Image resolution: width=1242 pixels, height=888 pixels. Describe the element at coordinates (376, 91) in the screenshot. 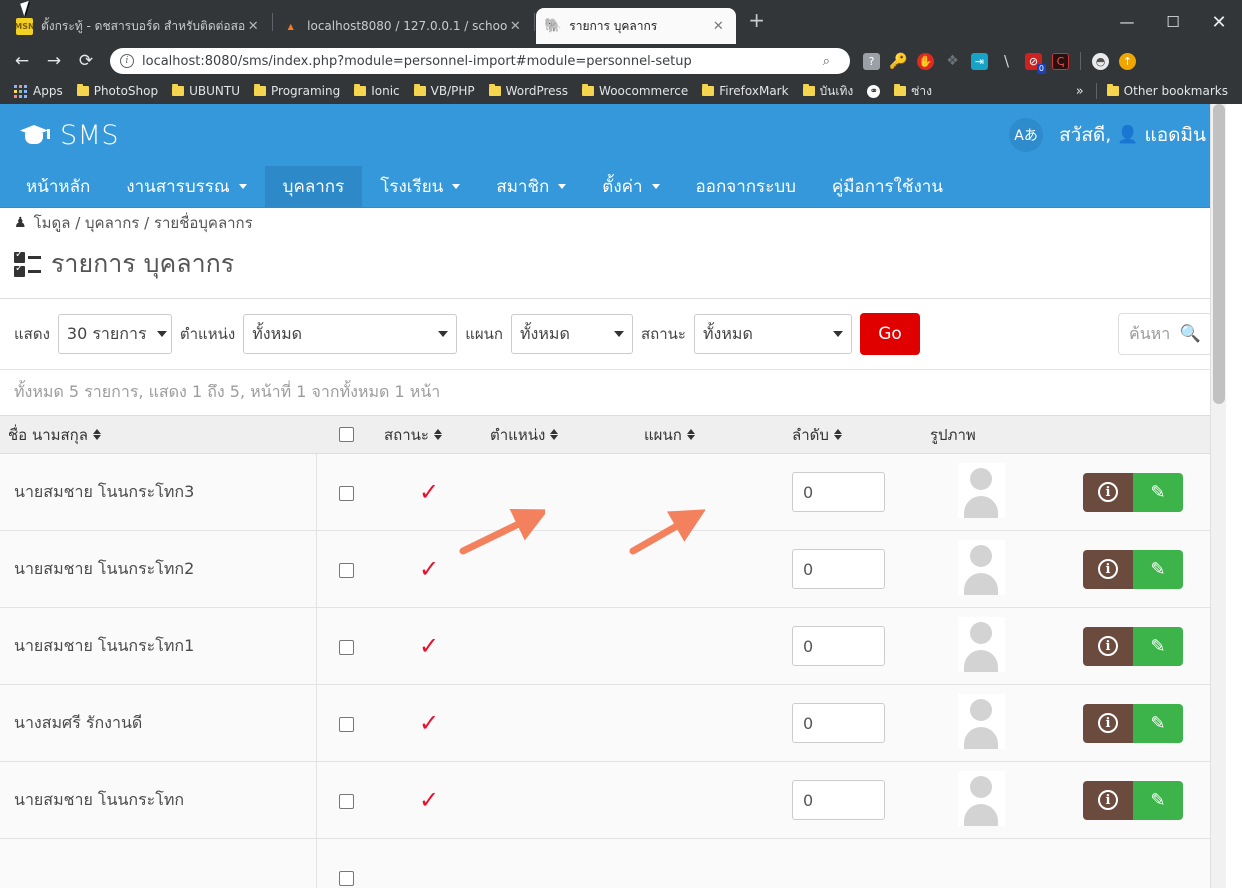

I see `bookmark-ionic: Ionic` at that location.